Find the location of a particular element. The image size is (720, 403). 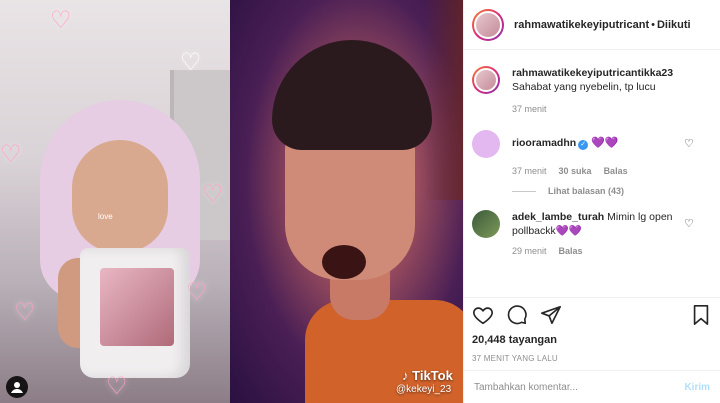

divider is located at coordinates (524, 191).